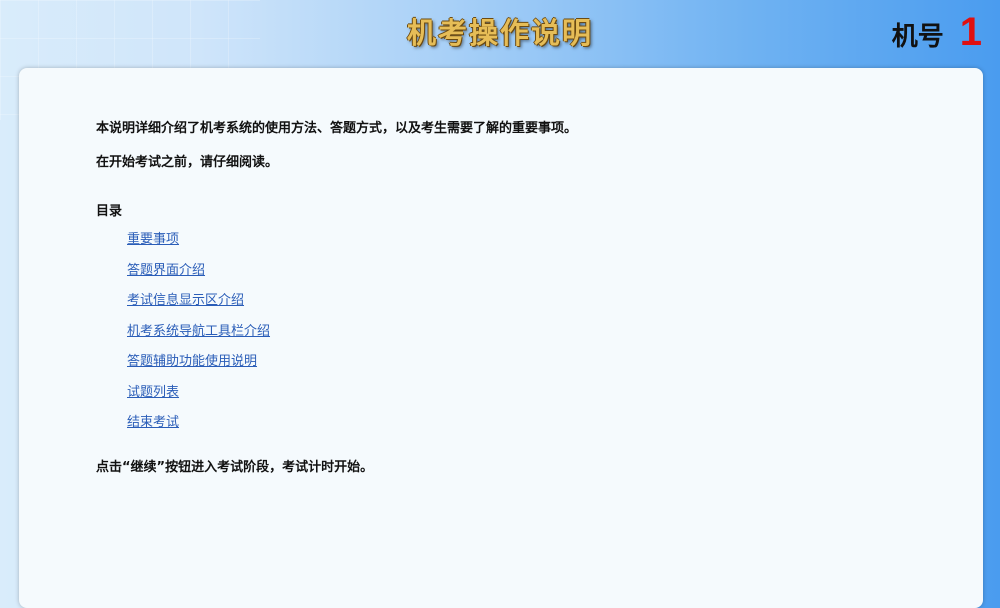 The width and height of the screenshot is (1000, 608). I want to click on toc-link-navigation-toolbar: 机考系统导航工具栏介绍, so click(198, 331).